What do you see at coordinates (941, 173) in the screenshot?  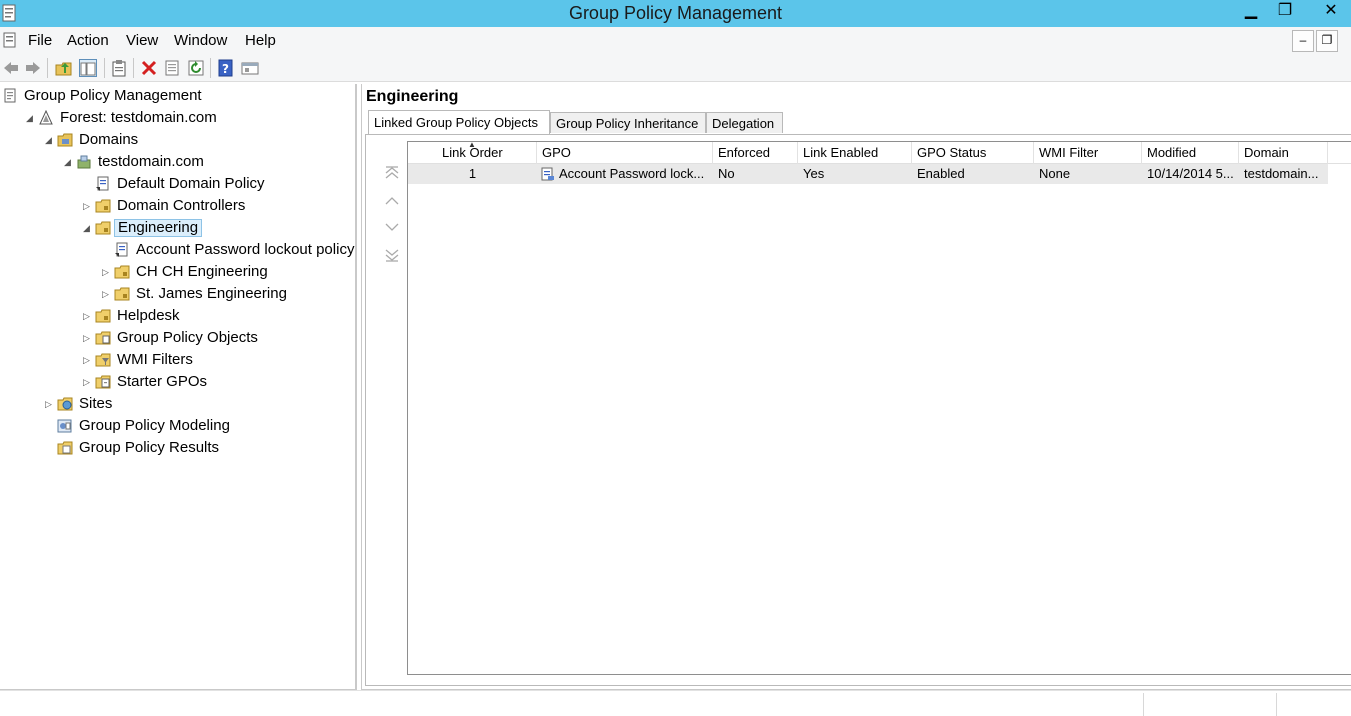 I see `cell-gpo-status: Enabled` at bounding box center [941, 173].